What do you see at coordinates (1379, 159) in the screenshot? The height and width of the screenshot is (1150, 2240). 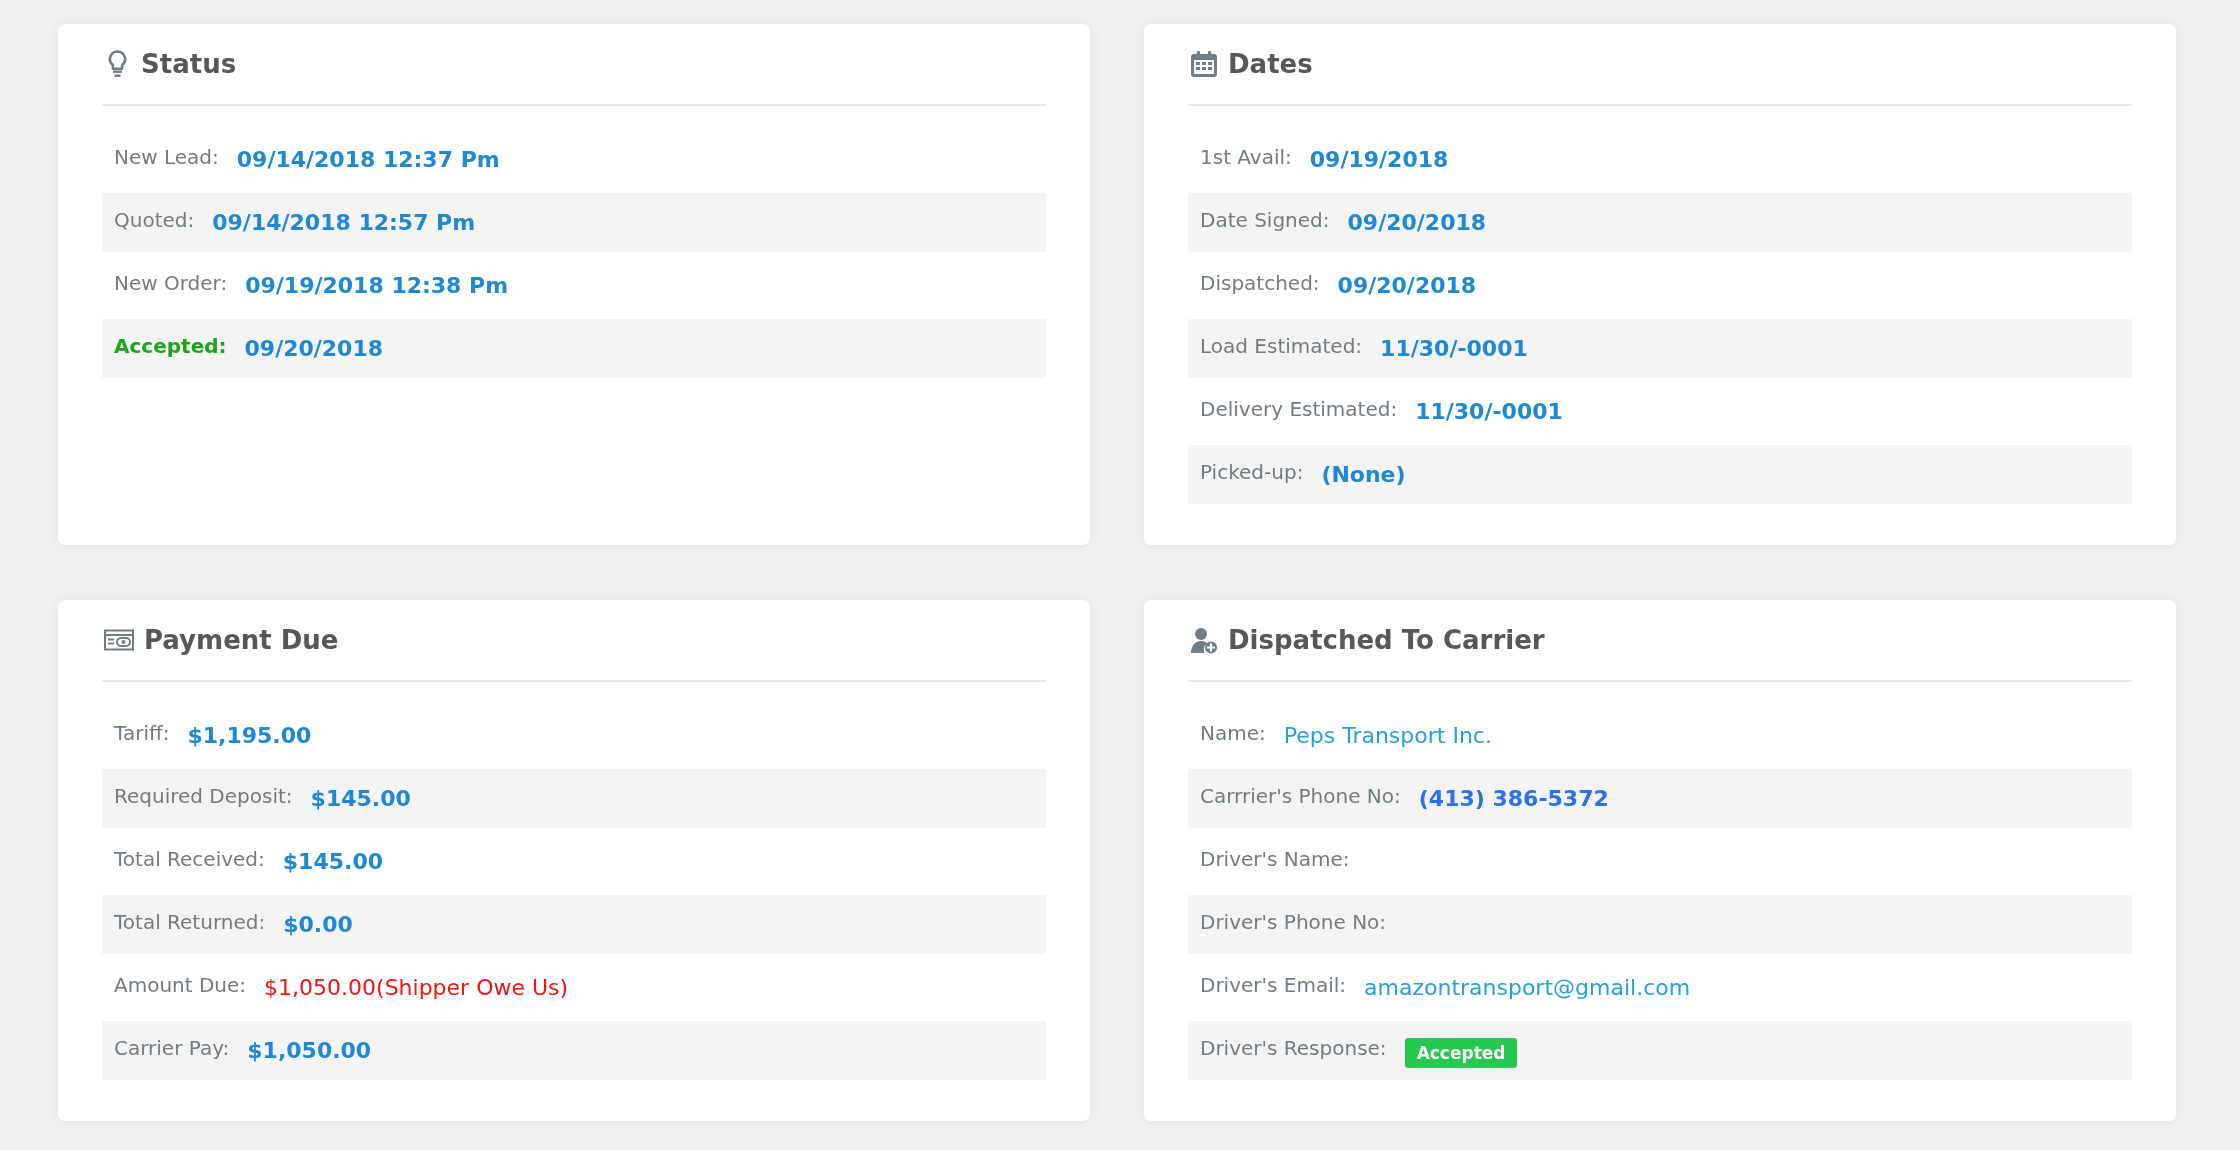 I see `field-value: 09/19/2018` at bounding box center [1379, 159].